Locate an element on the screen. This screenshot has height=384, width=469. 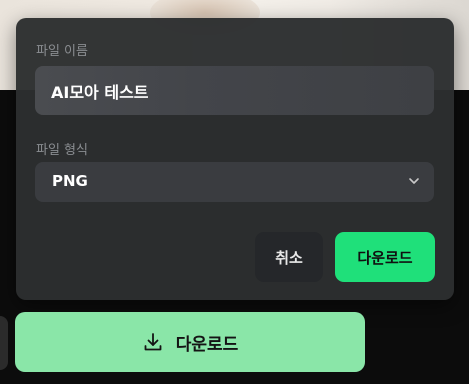
confirm-download-button: 다운로드 is located at coordinates (385, 257).